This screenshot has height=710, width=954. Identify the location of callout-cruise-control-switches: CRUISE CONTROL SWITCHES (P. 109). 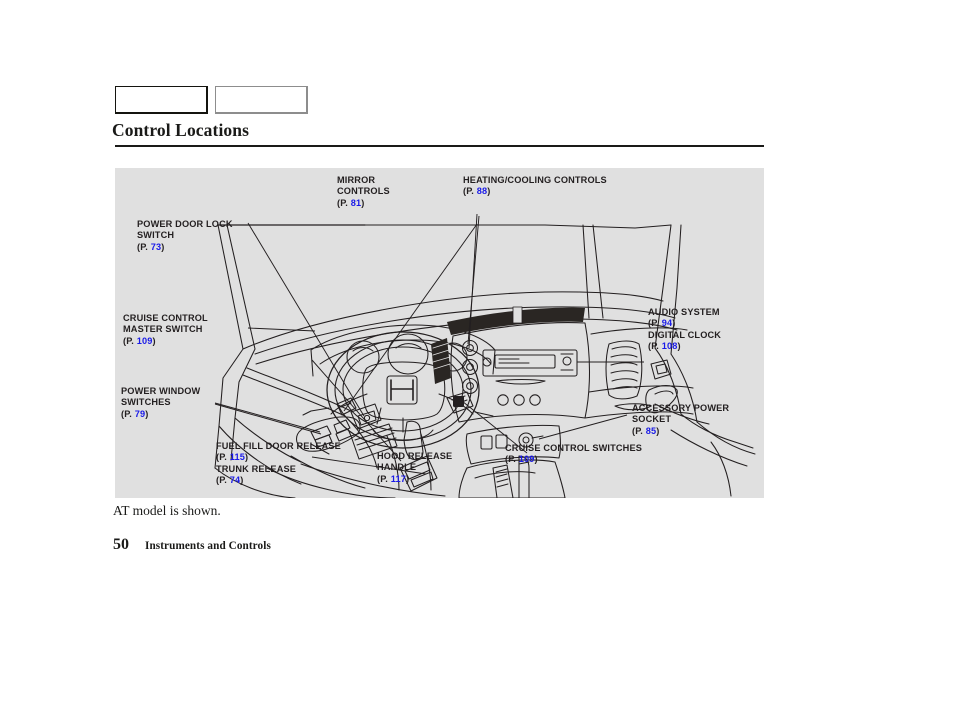
(574, 454).